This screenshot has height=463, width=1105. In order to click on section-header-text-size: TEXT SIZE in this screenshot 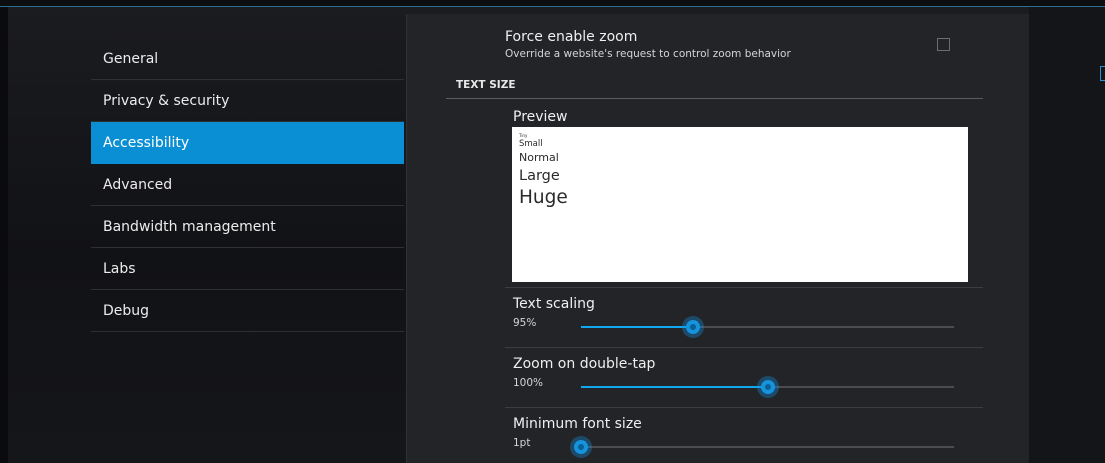, I will do `click(486, 85)`.